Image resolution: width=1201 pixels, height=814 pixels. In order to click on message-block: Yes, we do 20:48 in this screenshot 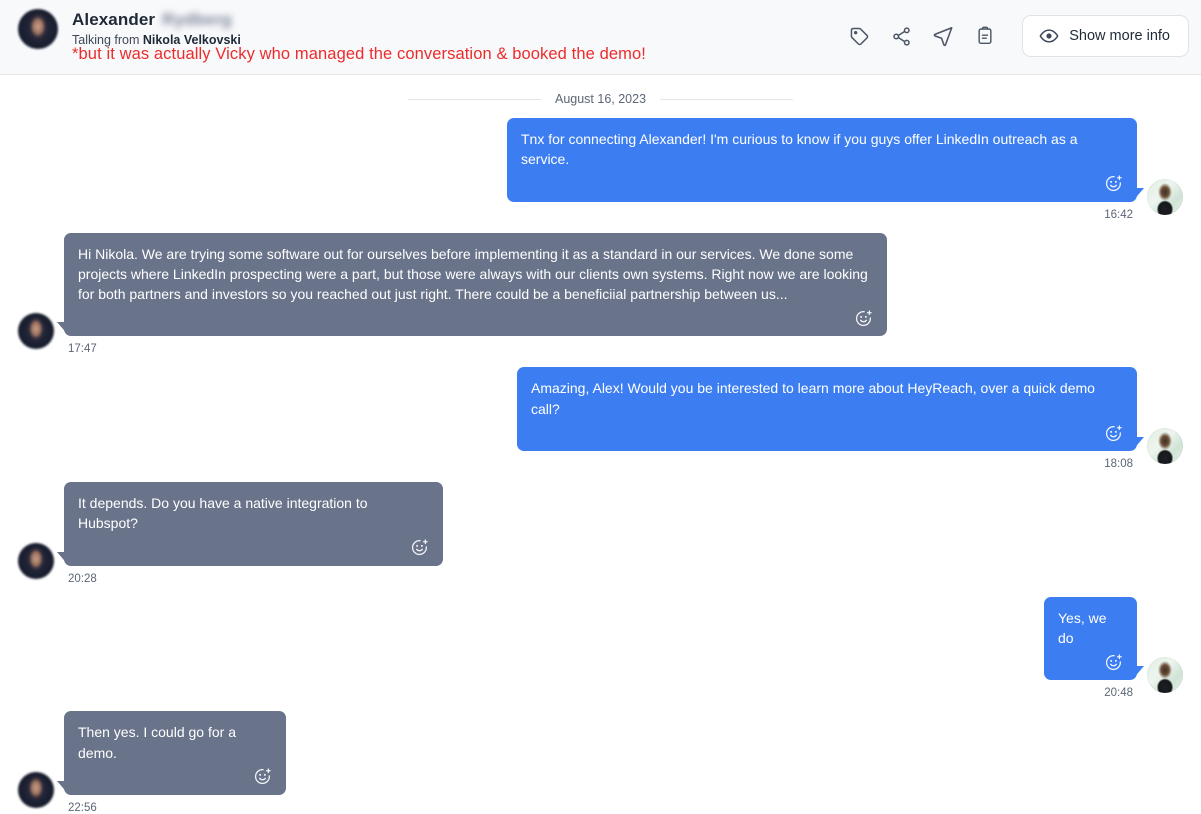, I will do `click(1094, 648)`.